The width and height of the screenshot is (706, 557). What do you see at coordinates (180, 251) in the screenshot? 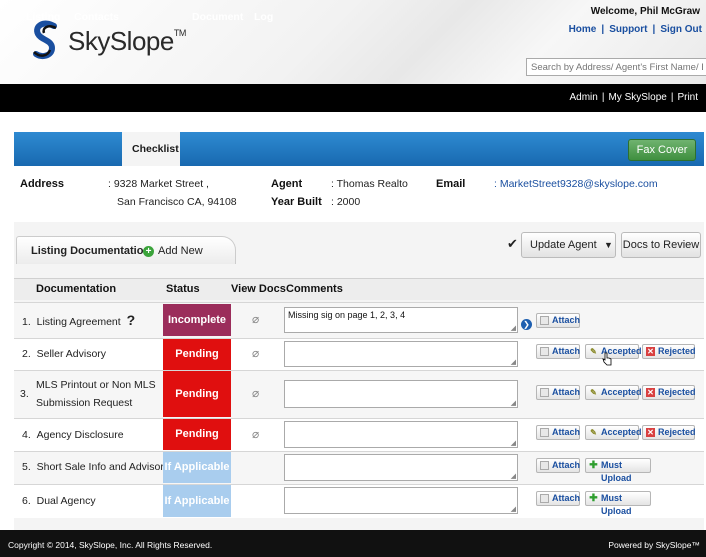
I see `add-new-label: Add New` at bounding box center [180, 251].